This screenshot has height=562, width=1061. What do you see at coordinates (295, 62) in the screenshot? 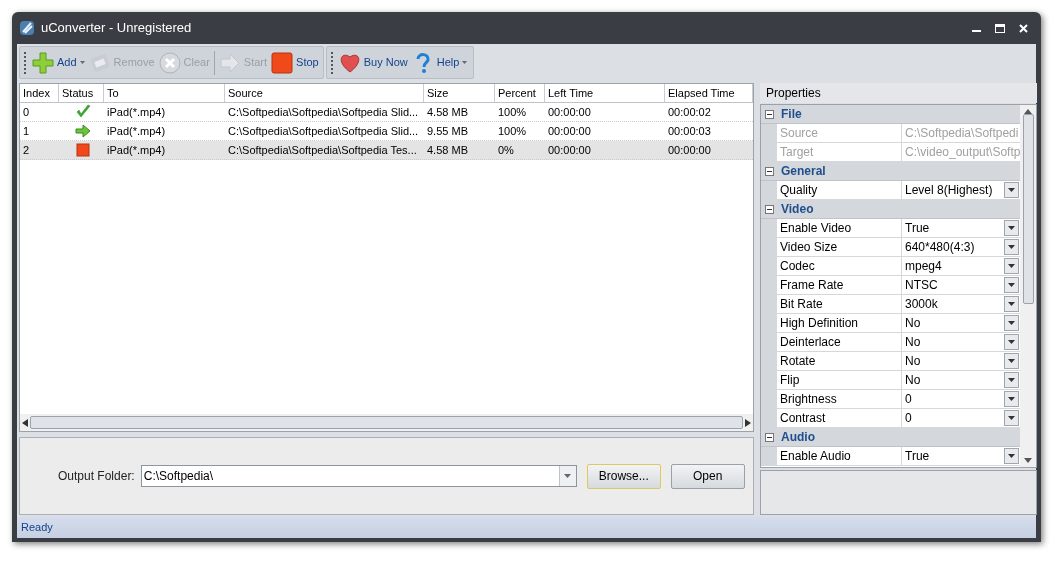
I see `stop-button: Stop` at bounding box center [295, 62].